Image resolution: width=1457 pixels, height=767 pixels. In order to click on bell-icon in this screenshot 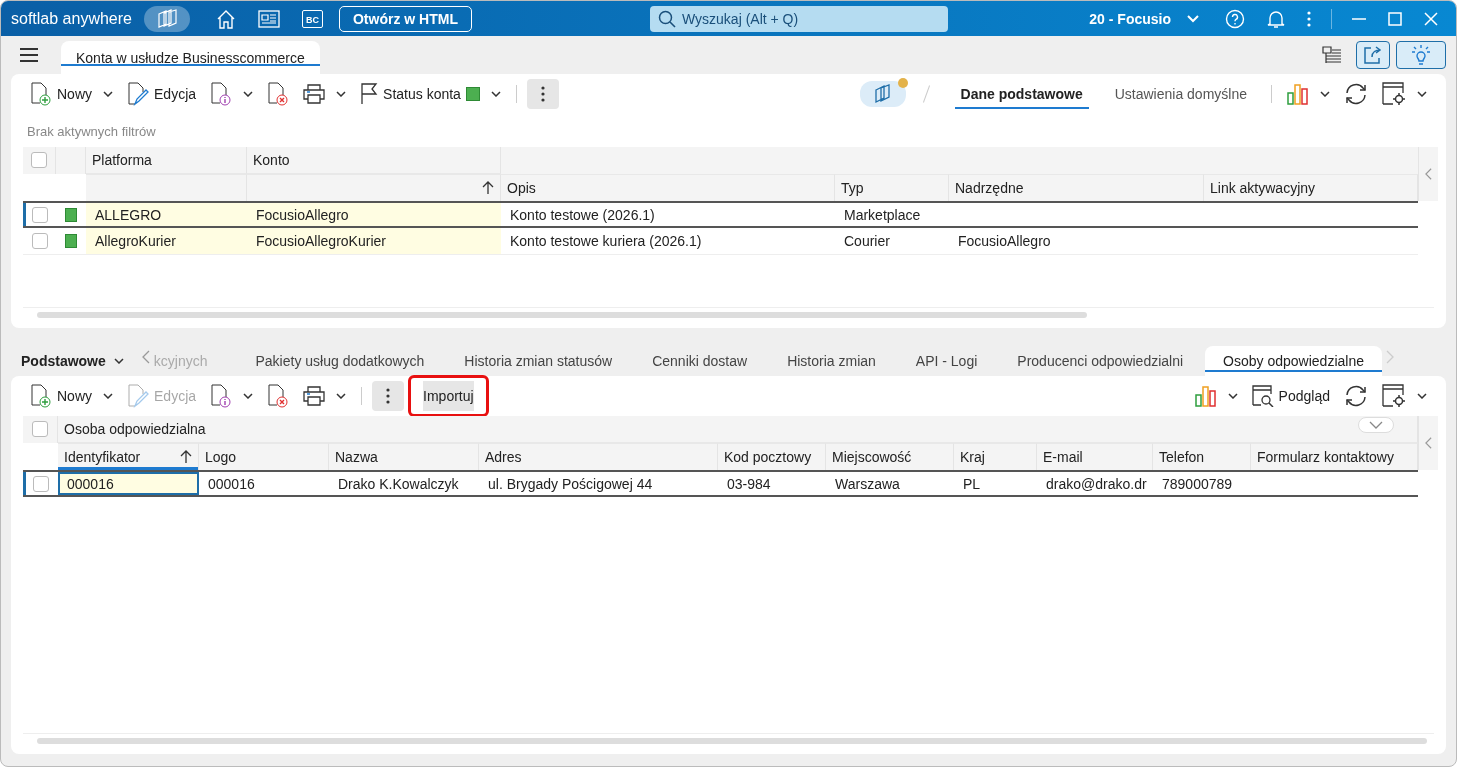, I will do `click(1276, 18)`.